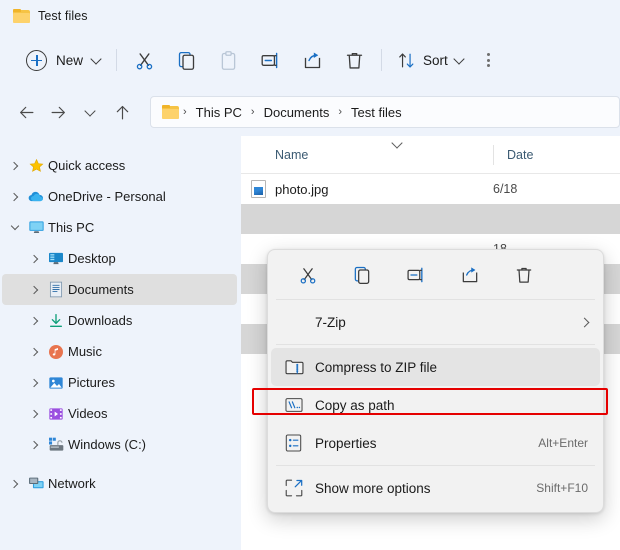  I want to click on column-header-date: Date, so click(513, 155).